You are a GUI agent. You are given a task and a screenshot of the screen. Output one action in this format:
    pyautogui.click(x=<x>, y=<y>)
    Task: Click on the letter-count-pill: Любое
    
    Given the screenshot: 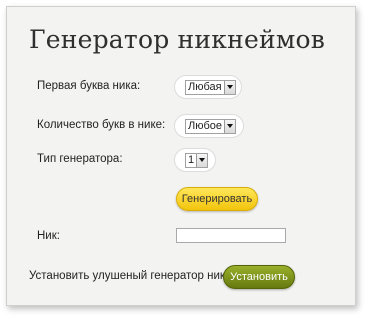 What is the action you would take?
    pyautogui.click(x=209, y=126)
    